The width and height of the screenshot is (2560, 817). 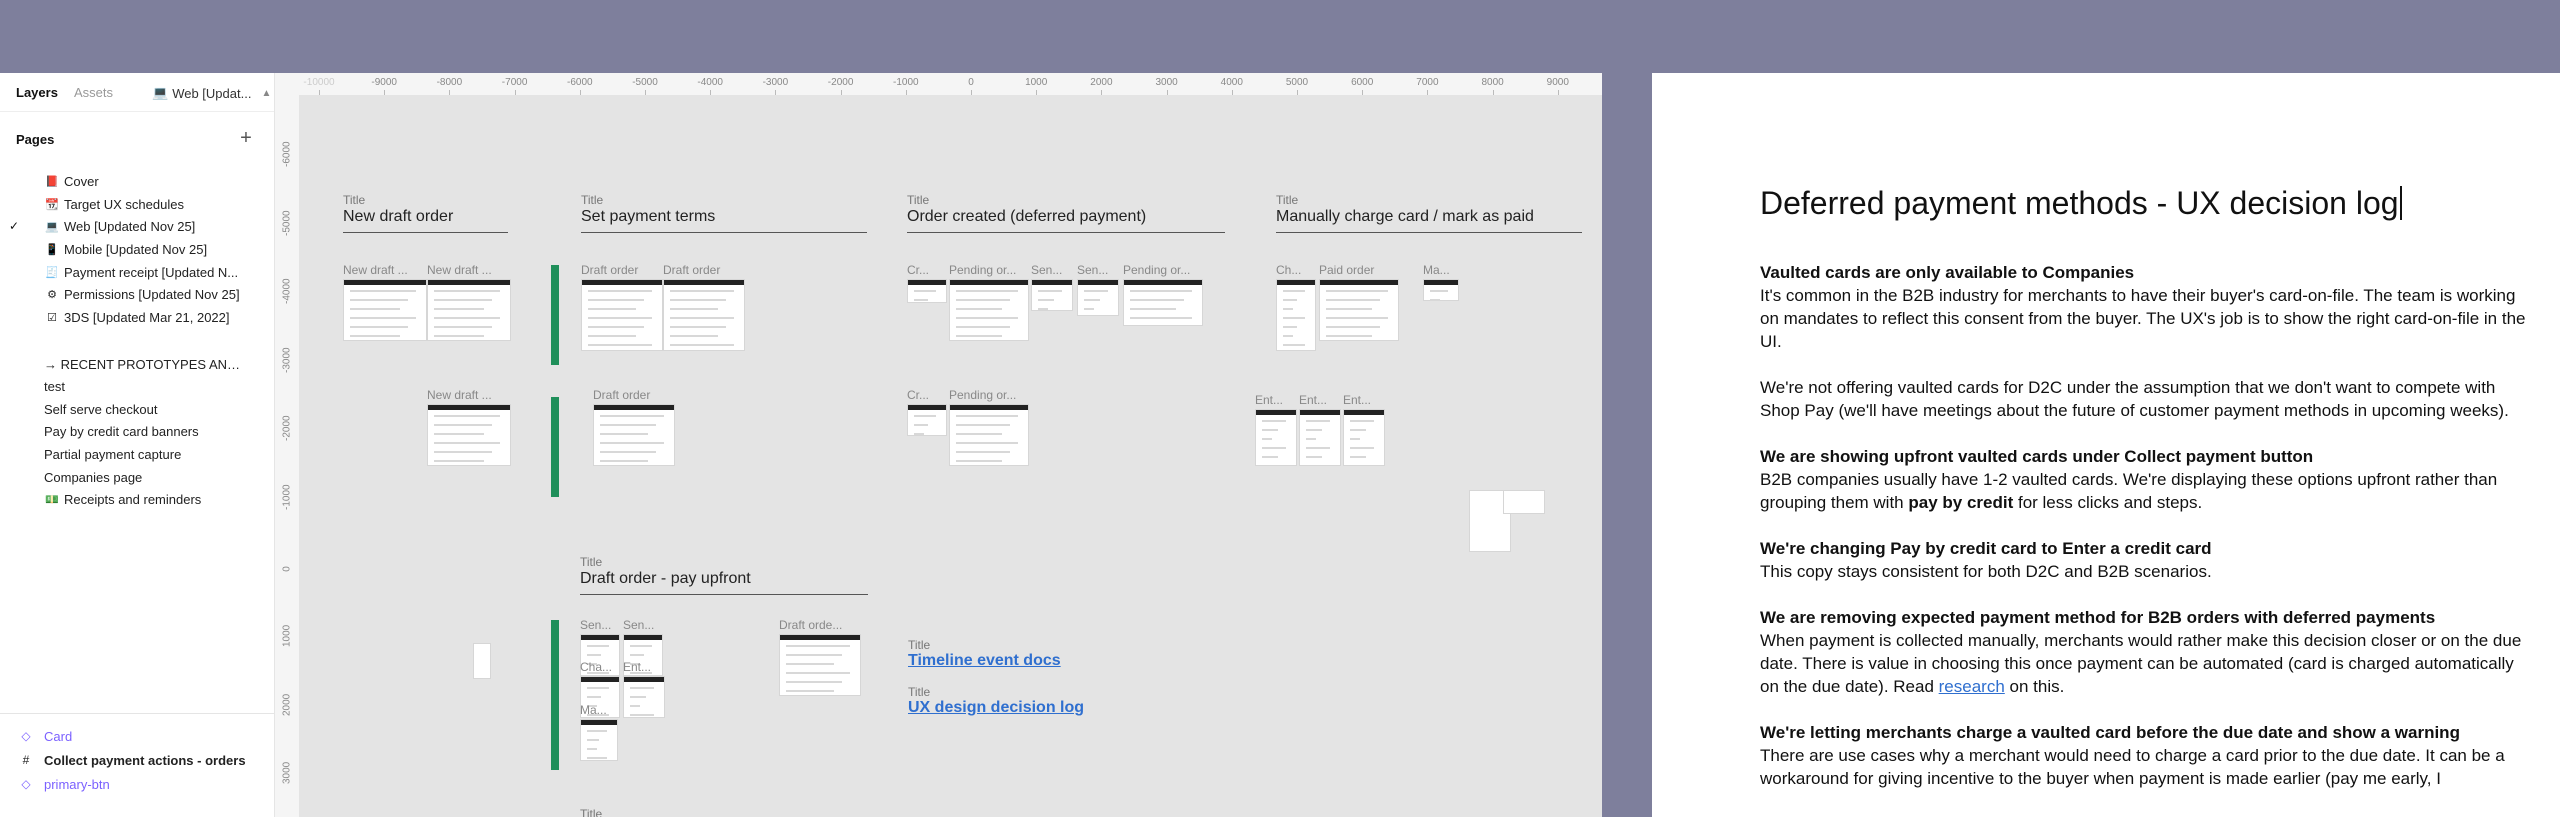 What do you see at coordinates (137, 294) in the screenshot?
I see `page-item: ⚙ Permissions [Updated Nov 25]` at bounding box center [137, 294].